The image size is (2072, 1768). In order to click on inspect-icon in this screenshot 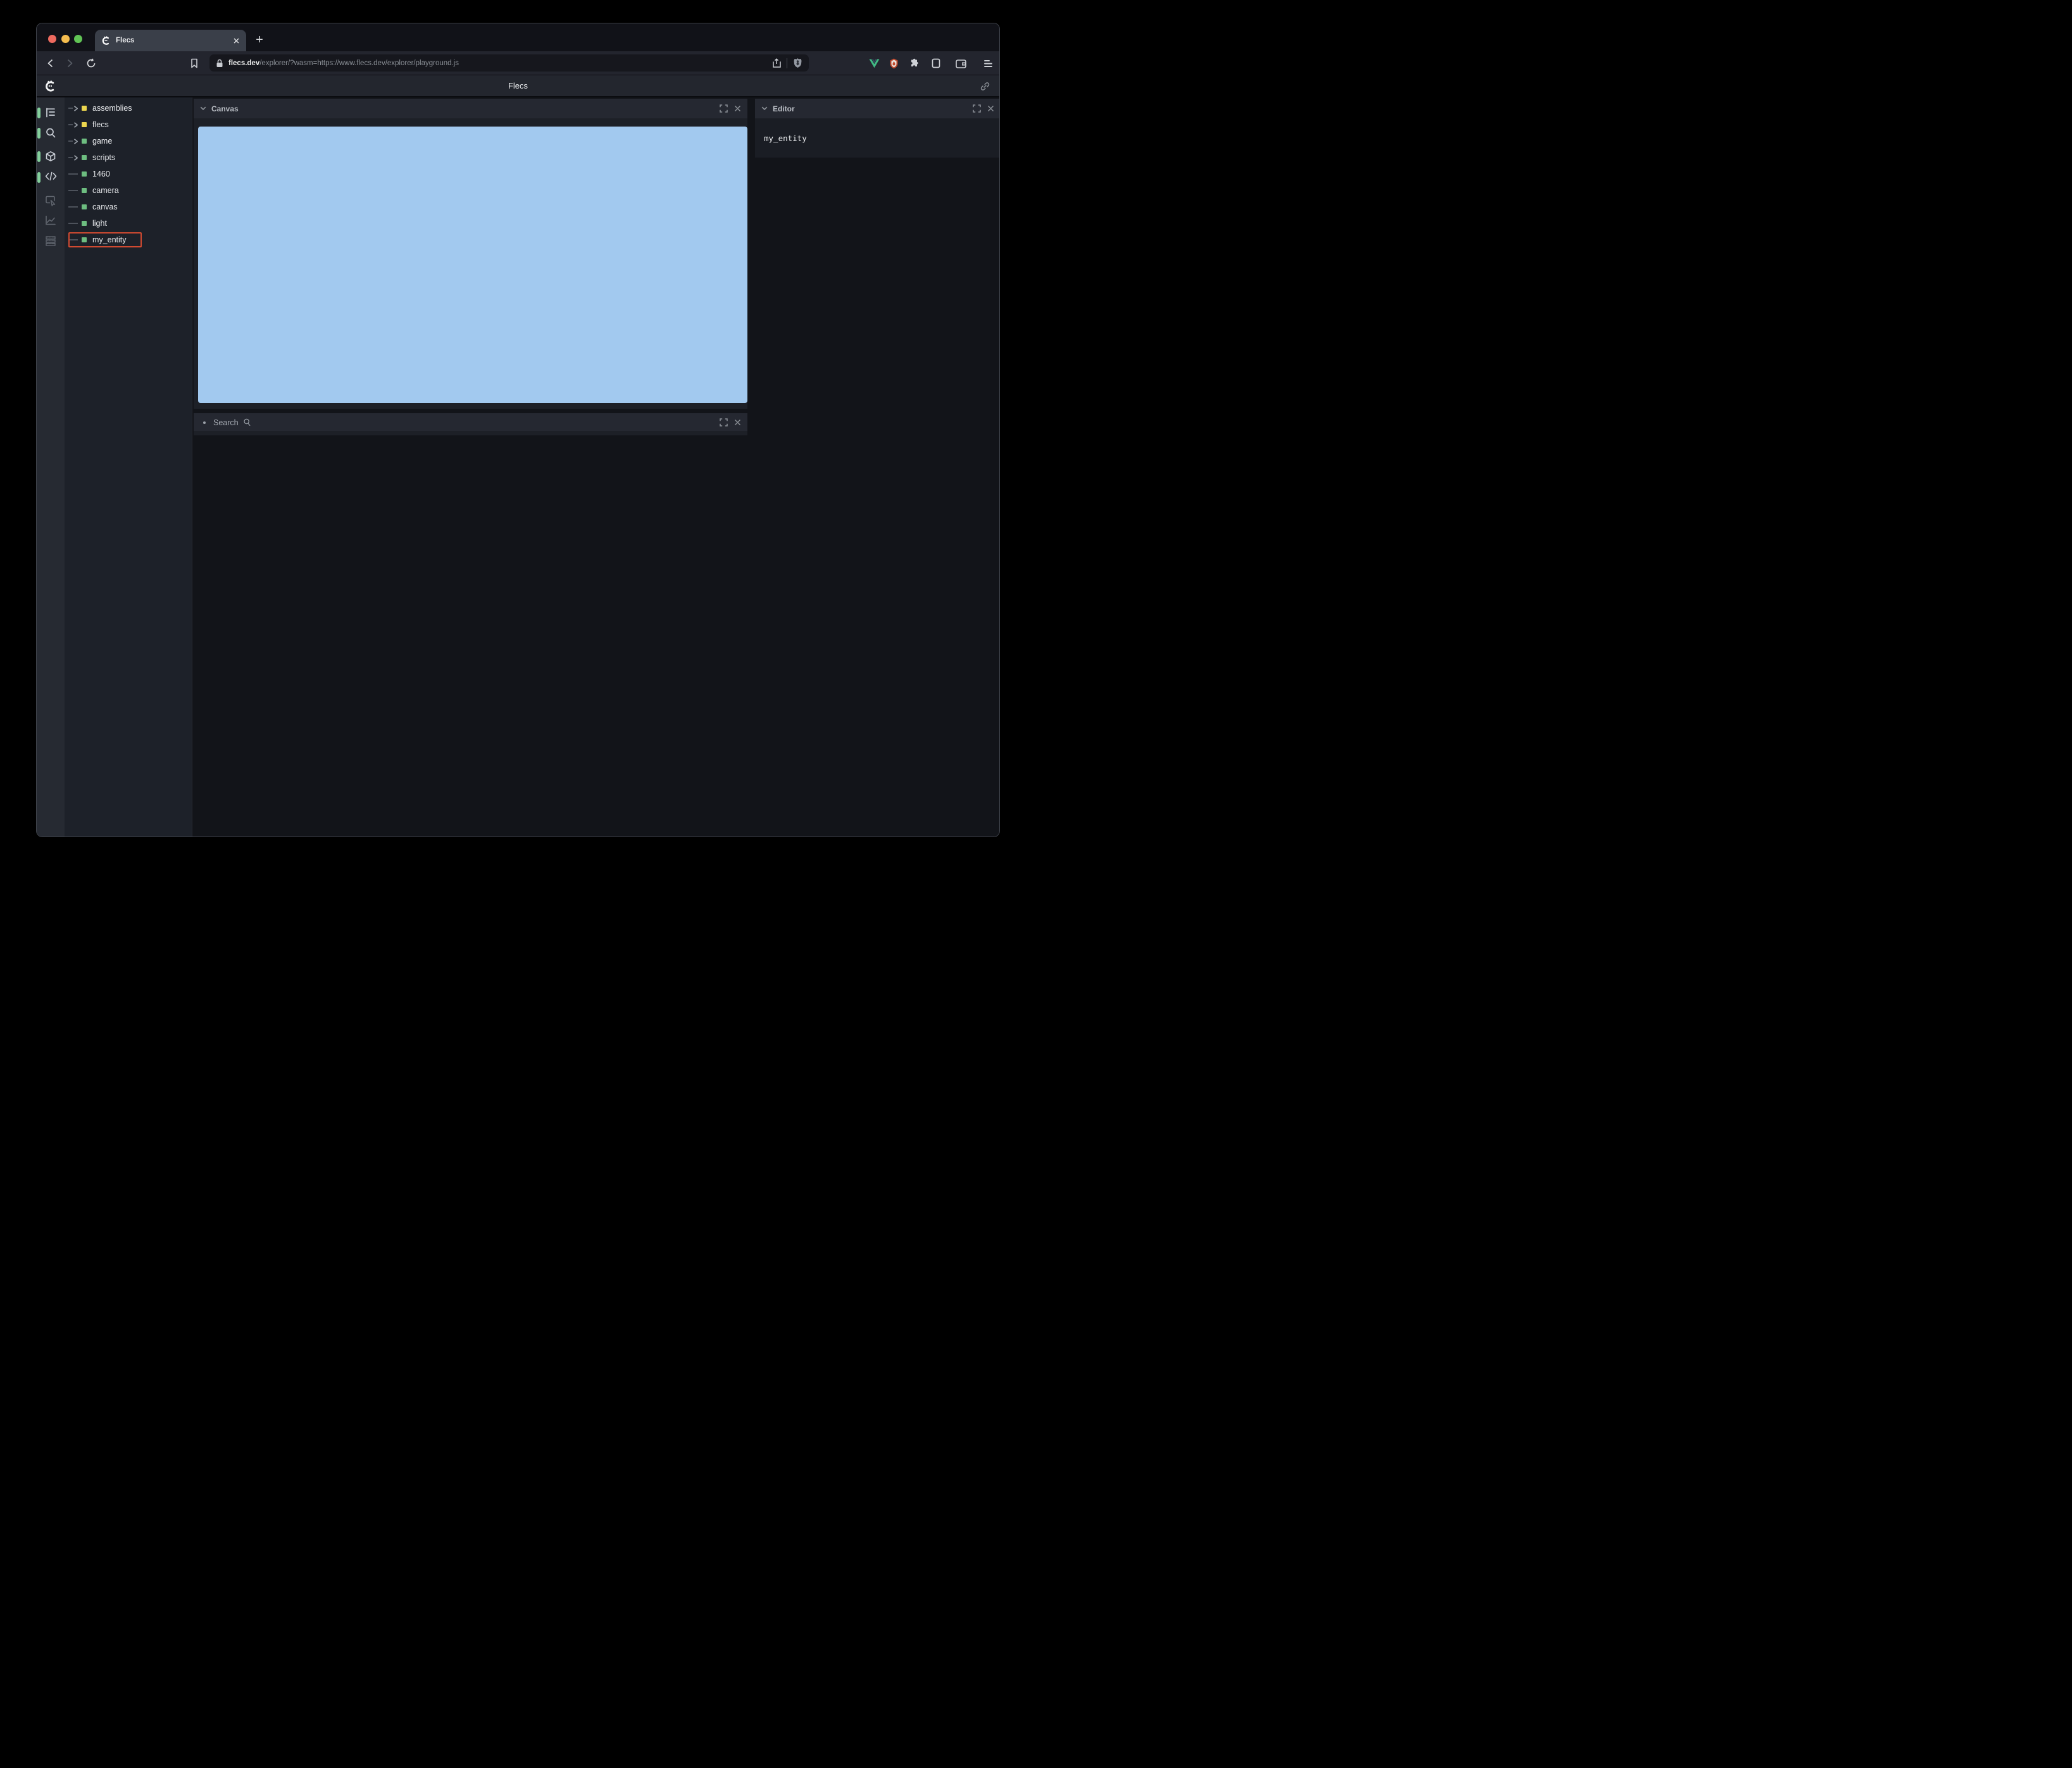, I will do `click(50, 200)`.